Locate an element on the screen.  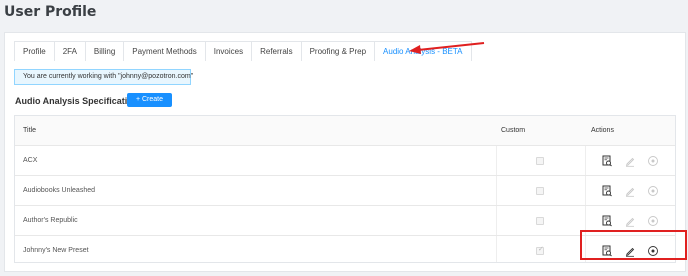
tab-proofing-prep: Proofing & Prep is located at coordinates (338, 51).